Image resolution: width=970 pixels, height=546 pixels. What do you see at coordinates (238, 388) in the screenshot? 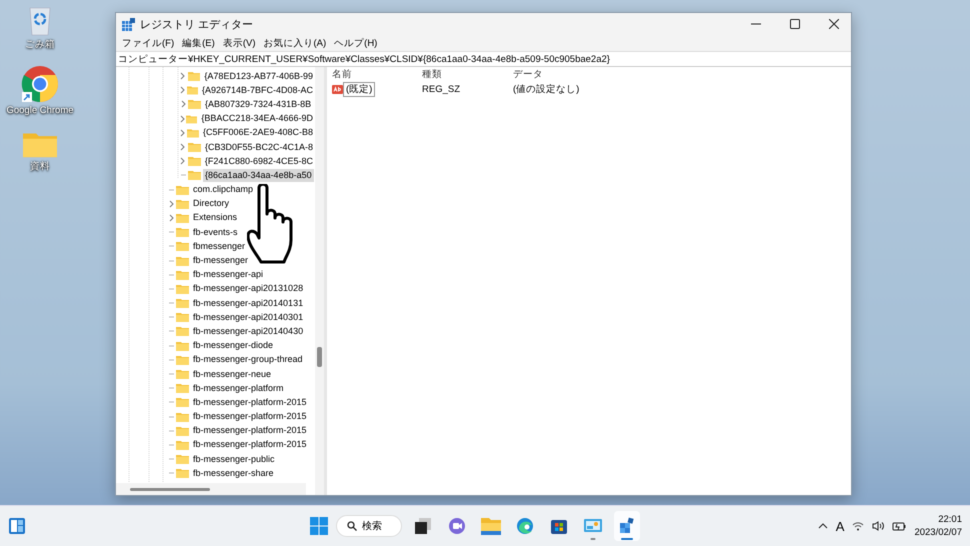
I see `tree-item: fb-messenger-platform` at bounding box center [238, 388].